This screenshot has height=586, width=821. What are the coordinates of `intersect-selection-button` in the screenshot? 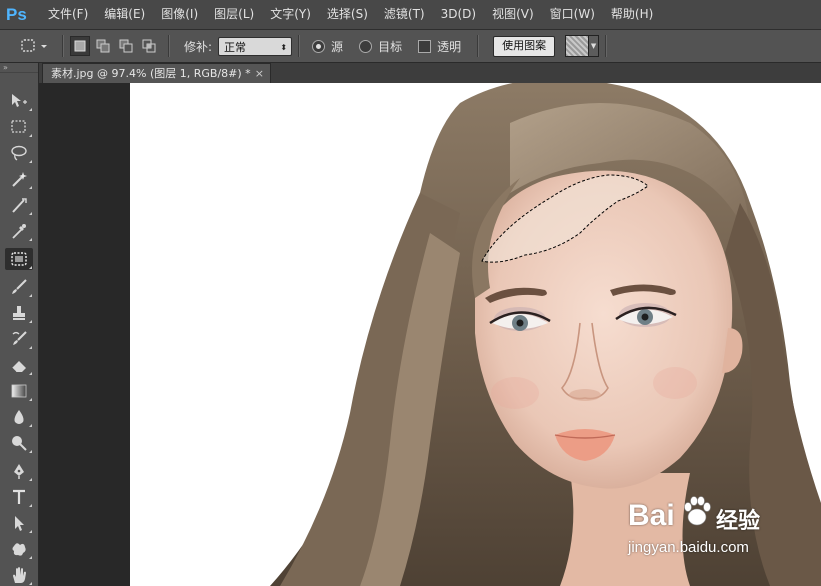 It's located at (149, 46).